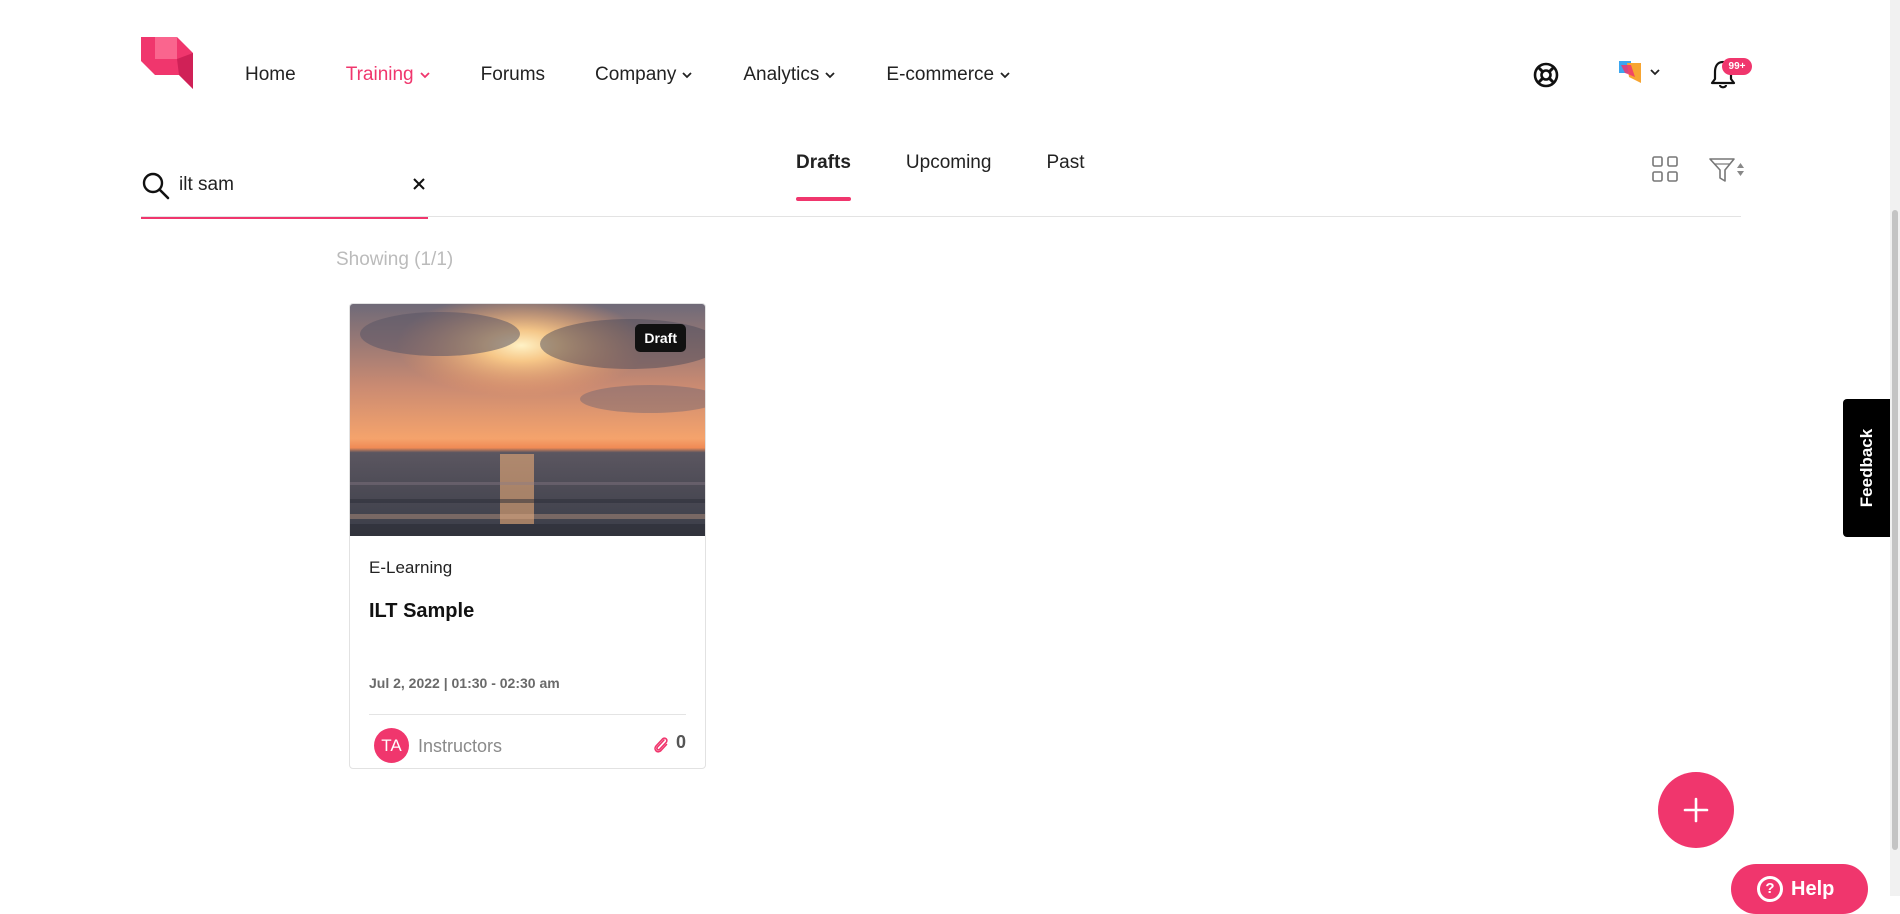 The height and width of the screenshot is (914, 1900). I want to click on card-divider, so click(527, 714).